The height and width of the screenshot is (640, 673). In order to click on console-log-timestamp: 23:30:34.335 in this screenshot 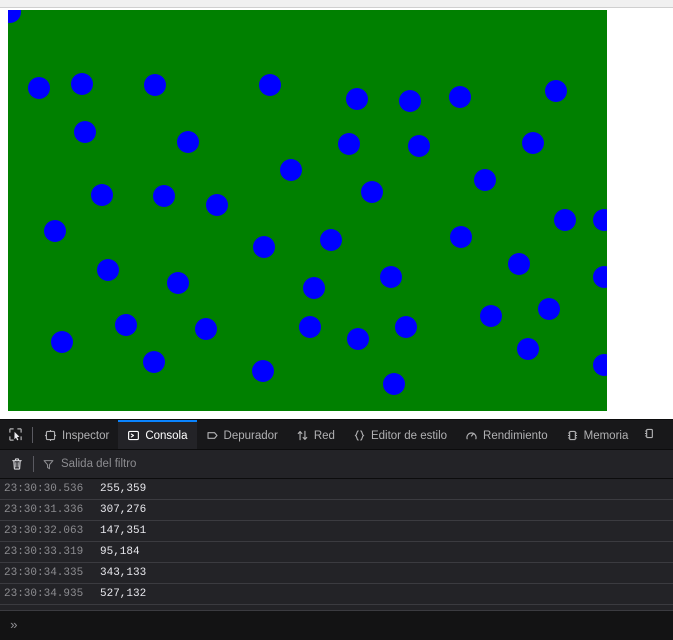, I will do `click(44, 573)`.